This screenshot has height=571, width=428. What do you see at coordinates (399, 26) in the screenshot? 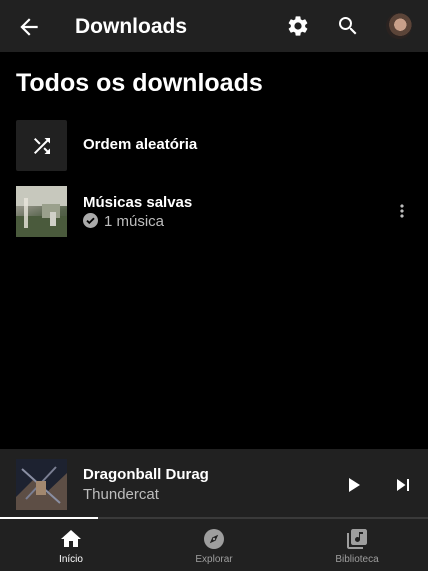
I see `account-avatar` at bounding box center [399, 26].